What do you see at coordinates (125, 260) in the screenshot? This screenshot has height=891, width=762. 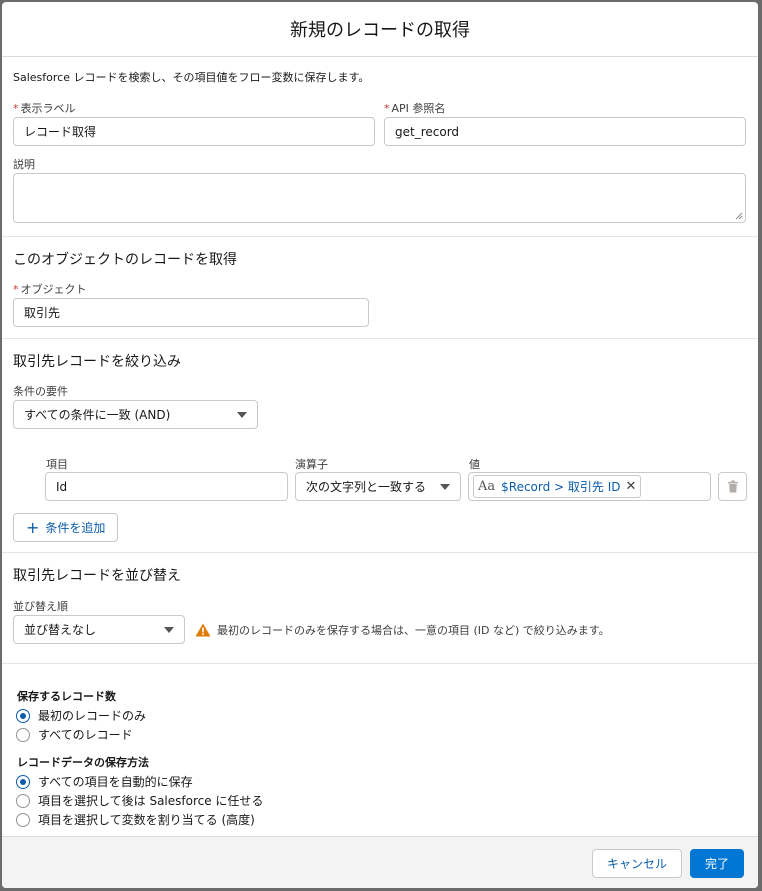 I see `object-section-title: このオブジェクトのレコードを取得` at bounding box center [125, 260].